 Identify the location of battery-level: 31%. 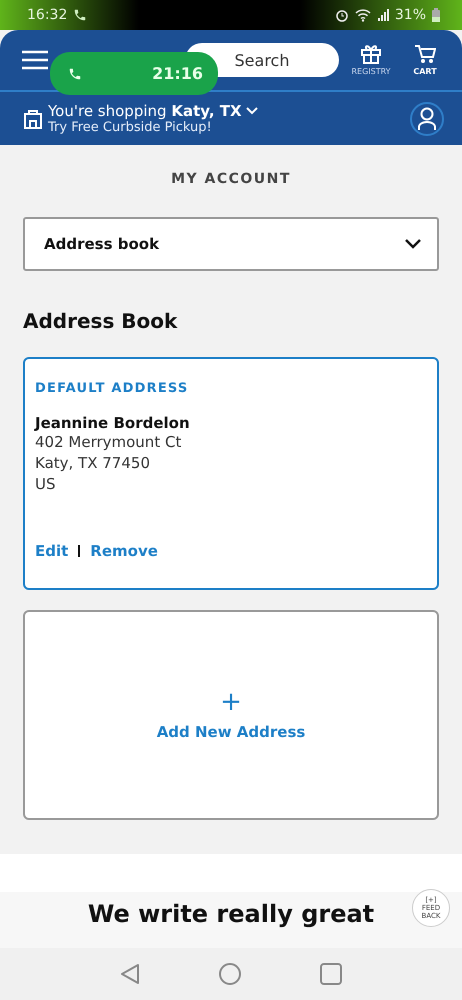
(410, 15).